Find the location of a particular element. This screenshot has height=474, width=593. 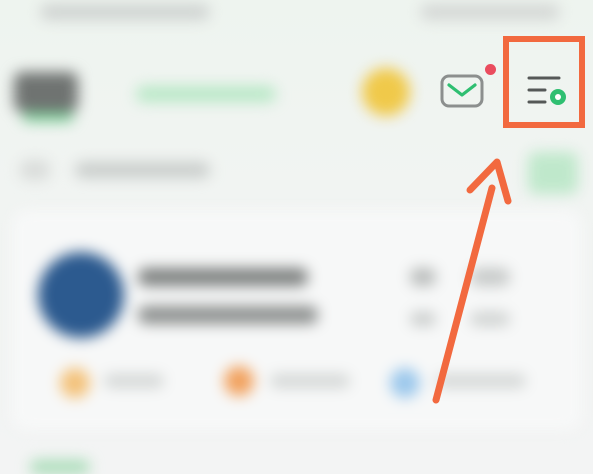

mail-button is located at coordinates (462, 91).